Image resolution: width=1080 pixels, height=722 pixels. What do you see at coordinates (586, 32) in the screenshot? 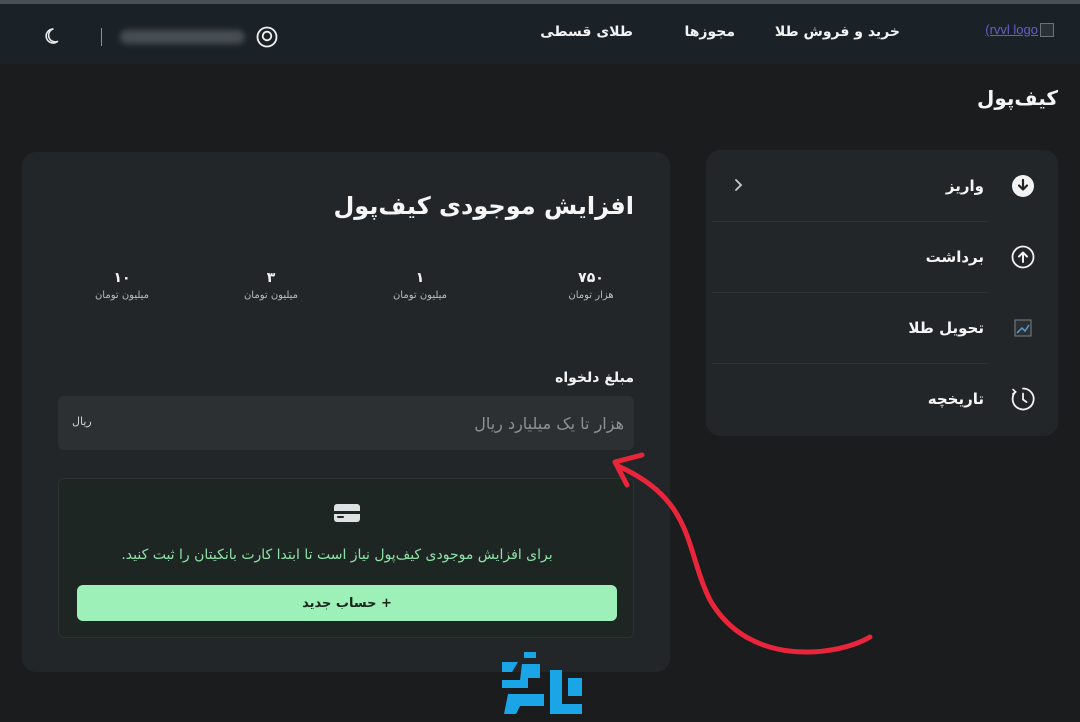
I see `nav-installment-gold: طلای قسطی` at bounding box center [586, 32].